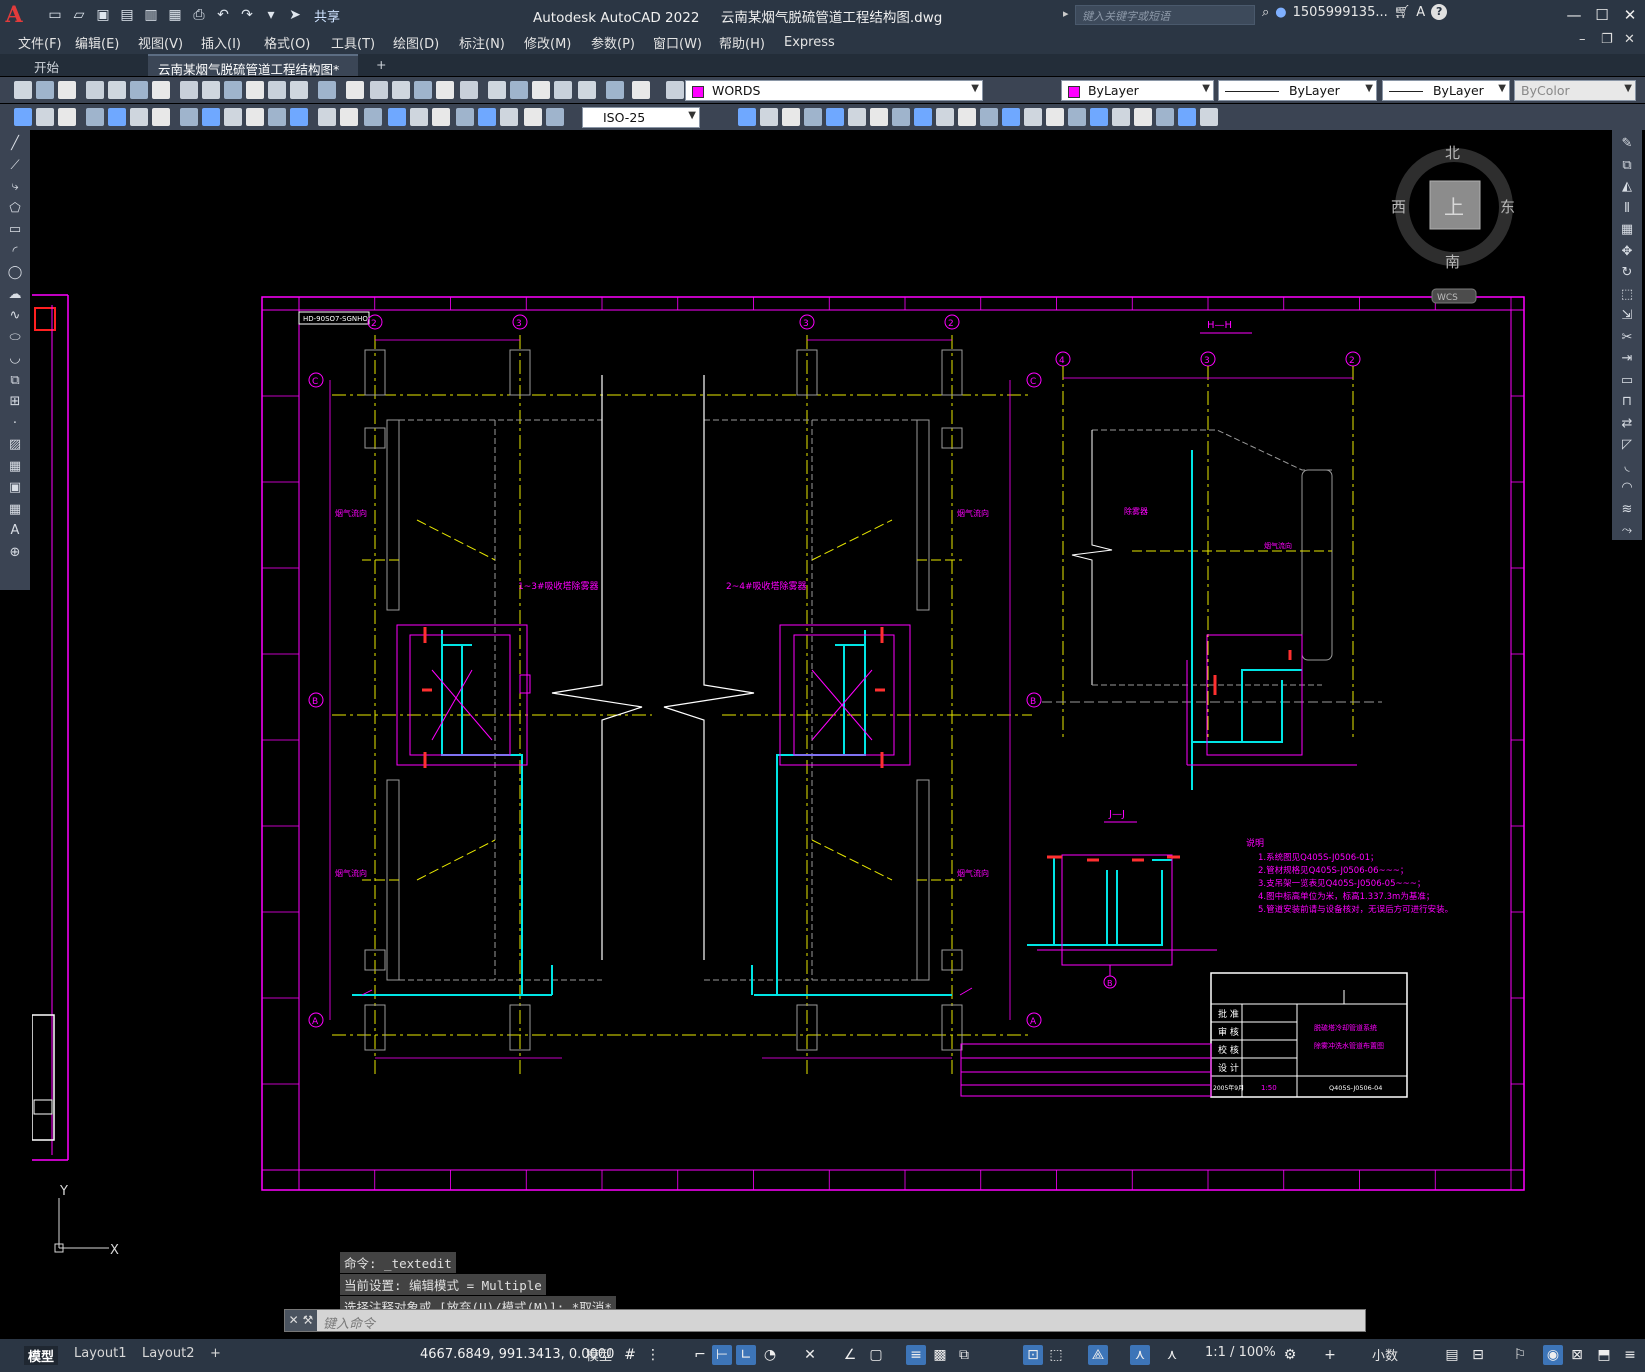 Image resolution: width=1645 pixels, height=1372 pixels. I want to click on menu-window: 窗口(W), so click(686, 42).